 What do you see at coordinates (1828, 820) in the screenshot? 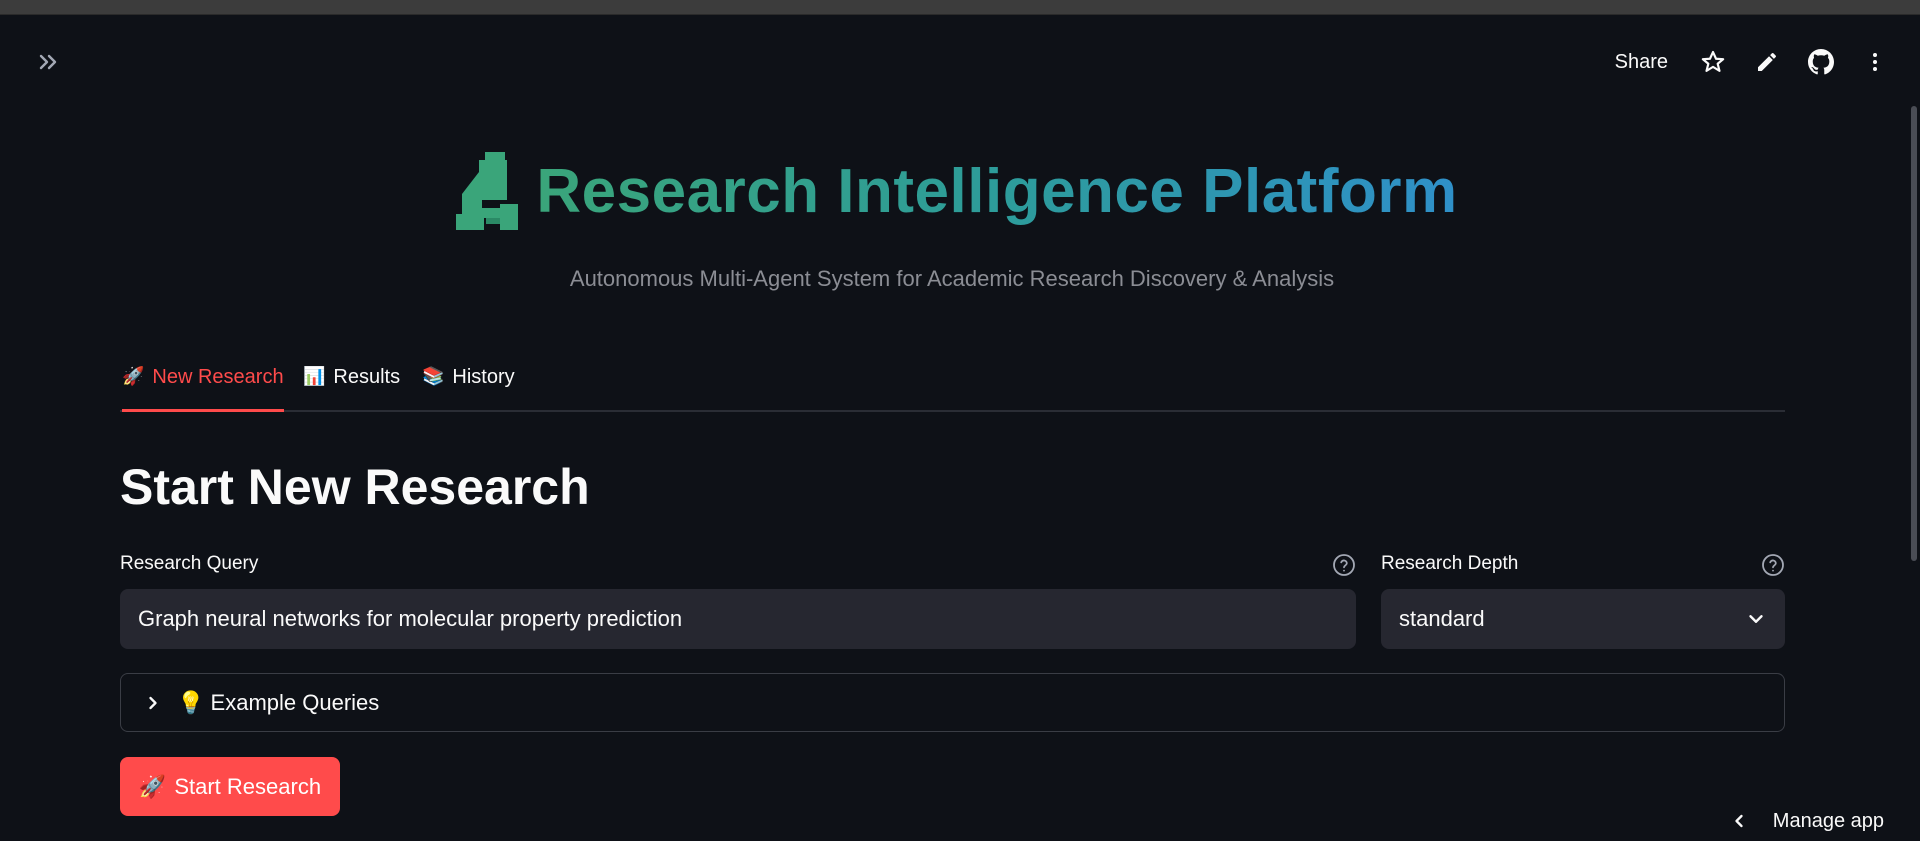
I see `manage-app-label: Manage app` at bounding box center [1828, 820].